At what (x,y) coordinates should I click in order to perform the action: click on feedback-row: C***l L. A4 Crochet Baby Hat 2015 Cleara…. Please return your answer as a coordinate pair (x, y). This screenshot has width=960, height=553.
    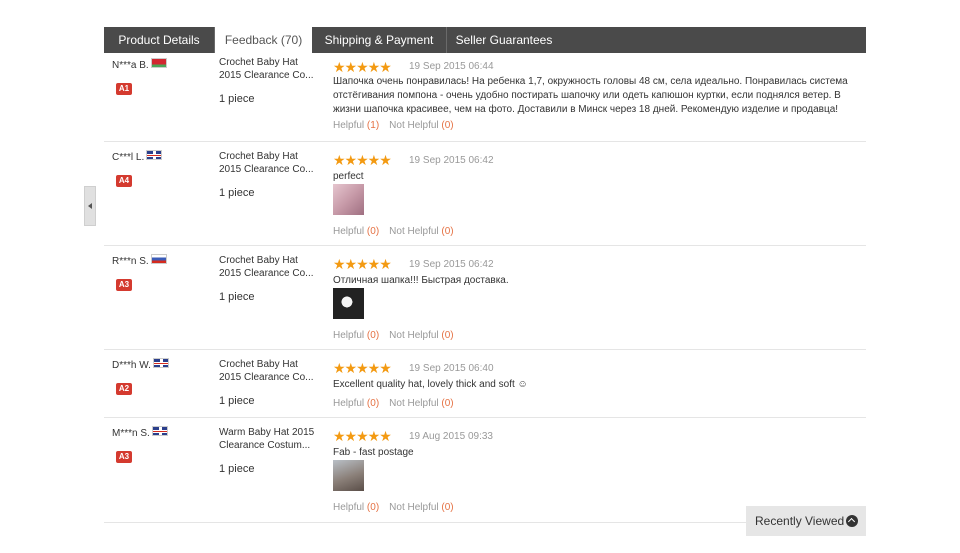
    Looking at the image, I should click on (485, 194).